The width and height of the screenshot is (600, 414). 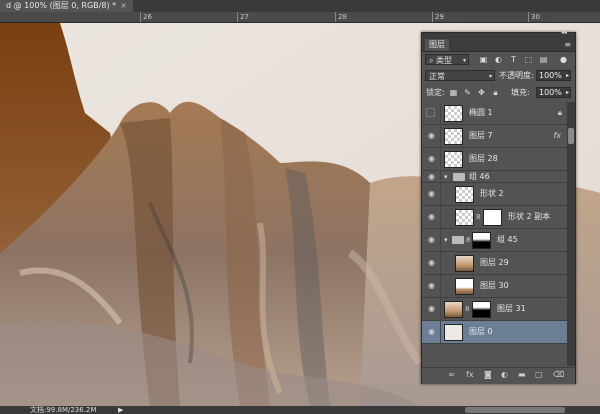 What do you see at coordinates (483, 158) in the screenshot?
I see `layer-name: 图层 28` at bounding box center [483, 158].